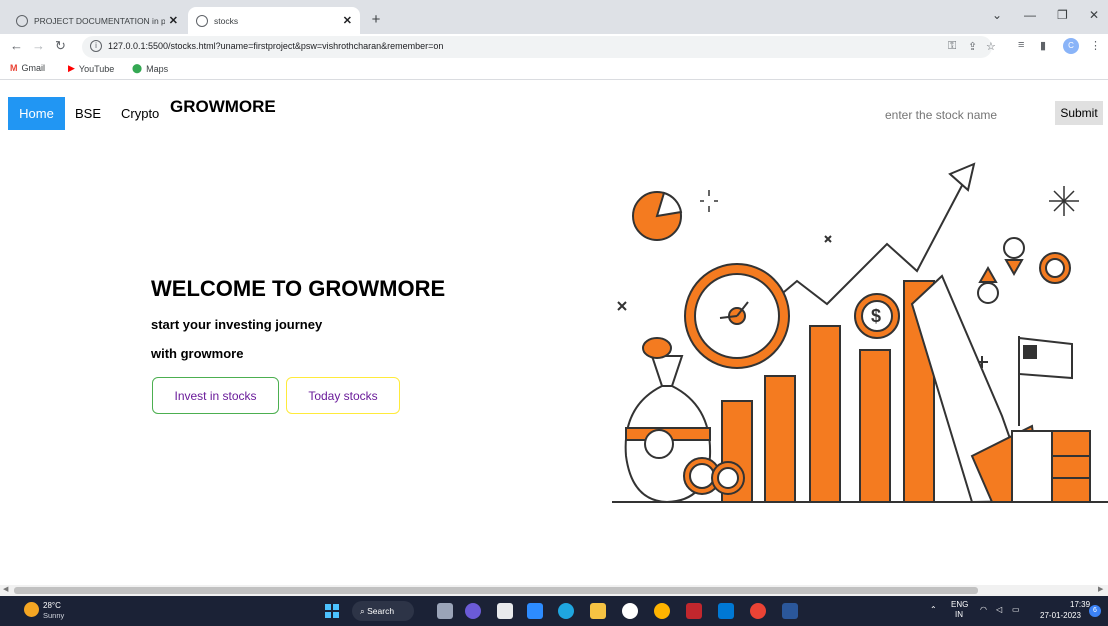  Describe the element at coordinates (1095, 611) in the screenshot. I see `notification-badge: 6` at that location.